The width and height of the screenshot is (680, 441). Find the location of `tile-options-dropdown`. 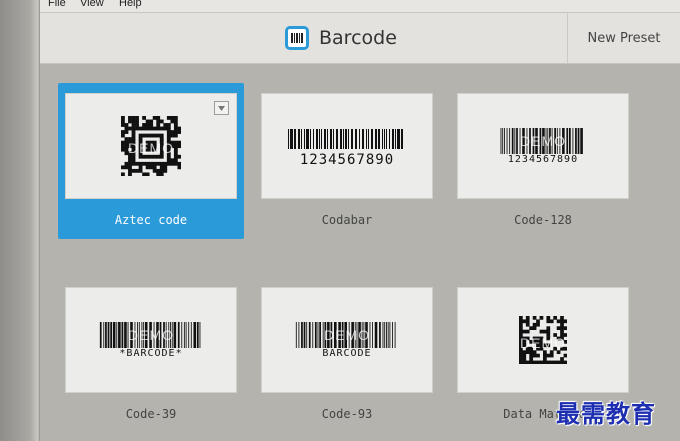

tile-options-dropdown is located at coordinates (221, 108).